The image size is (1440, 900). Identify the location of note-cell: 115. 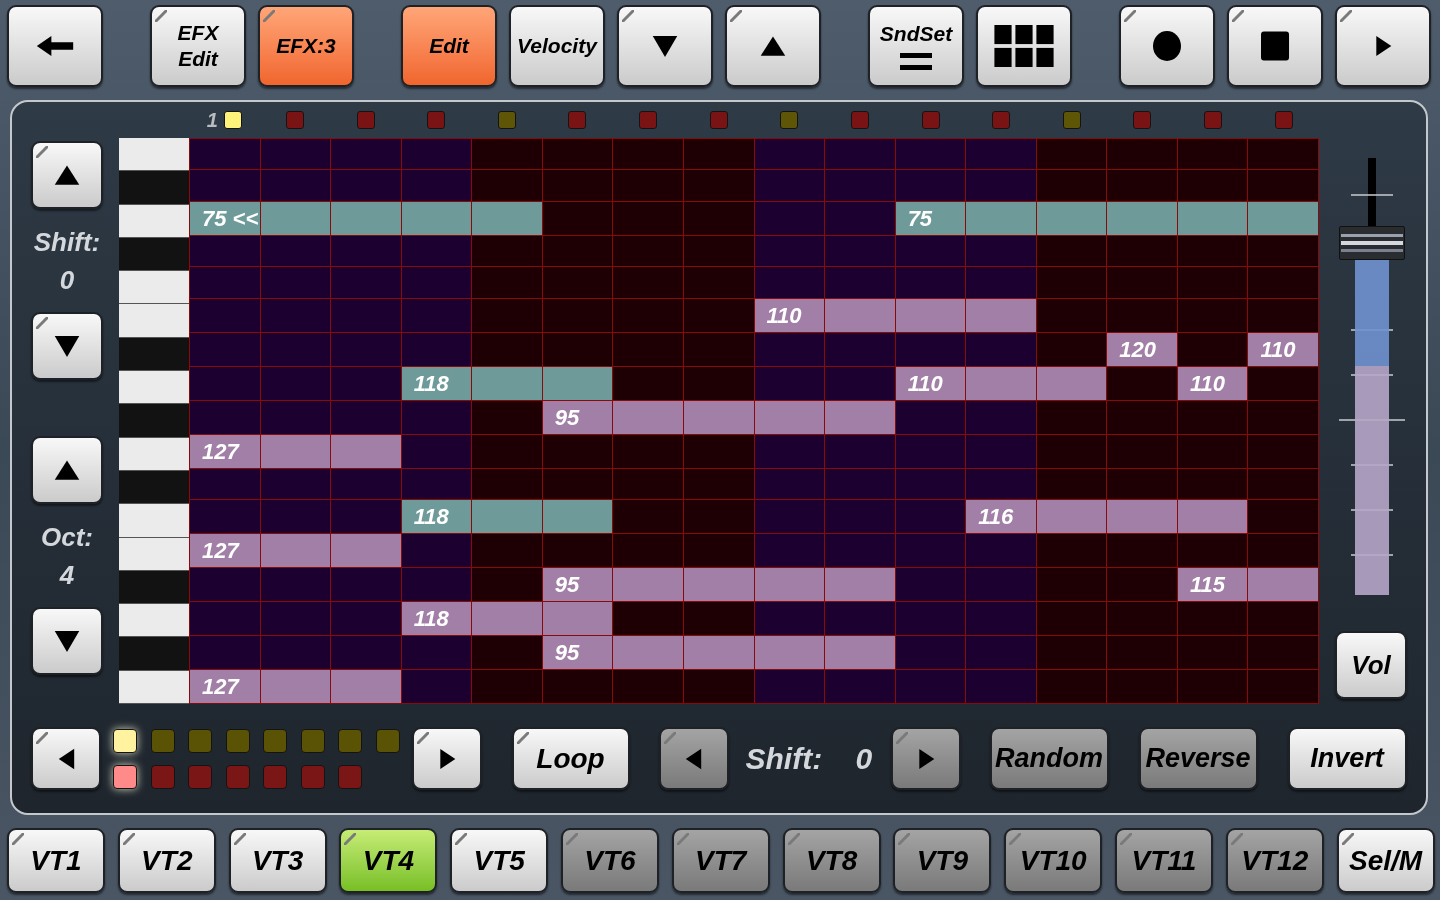
(1212, 584).